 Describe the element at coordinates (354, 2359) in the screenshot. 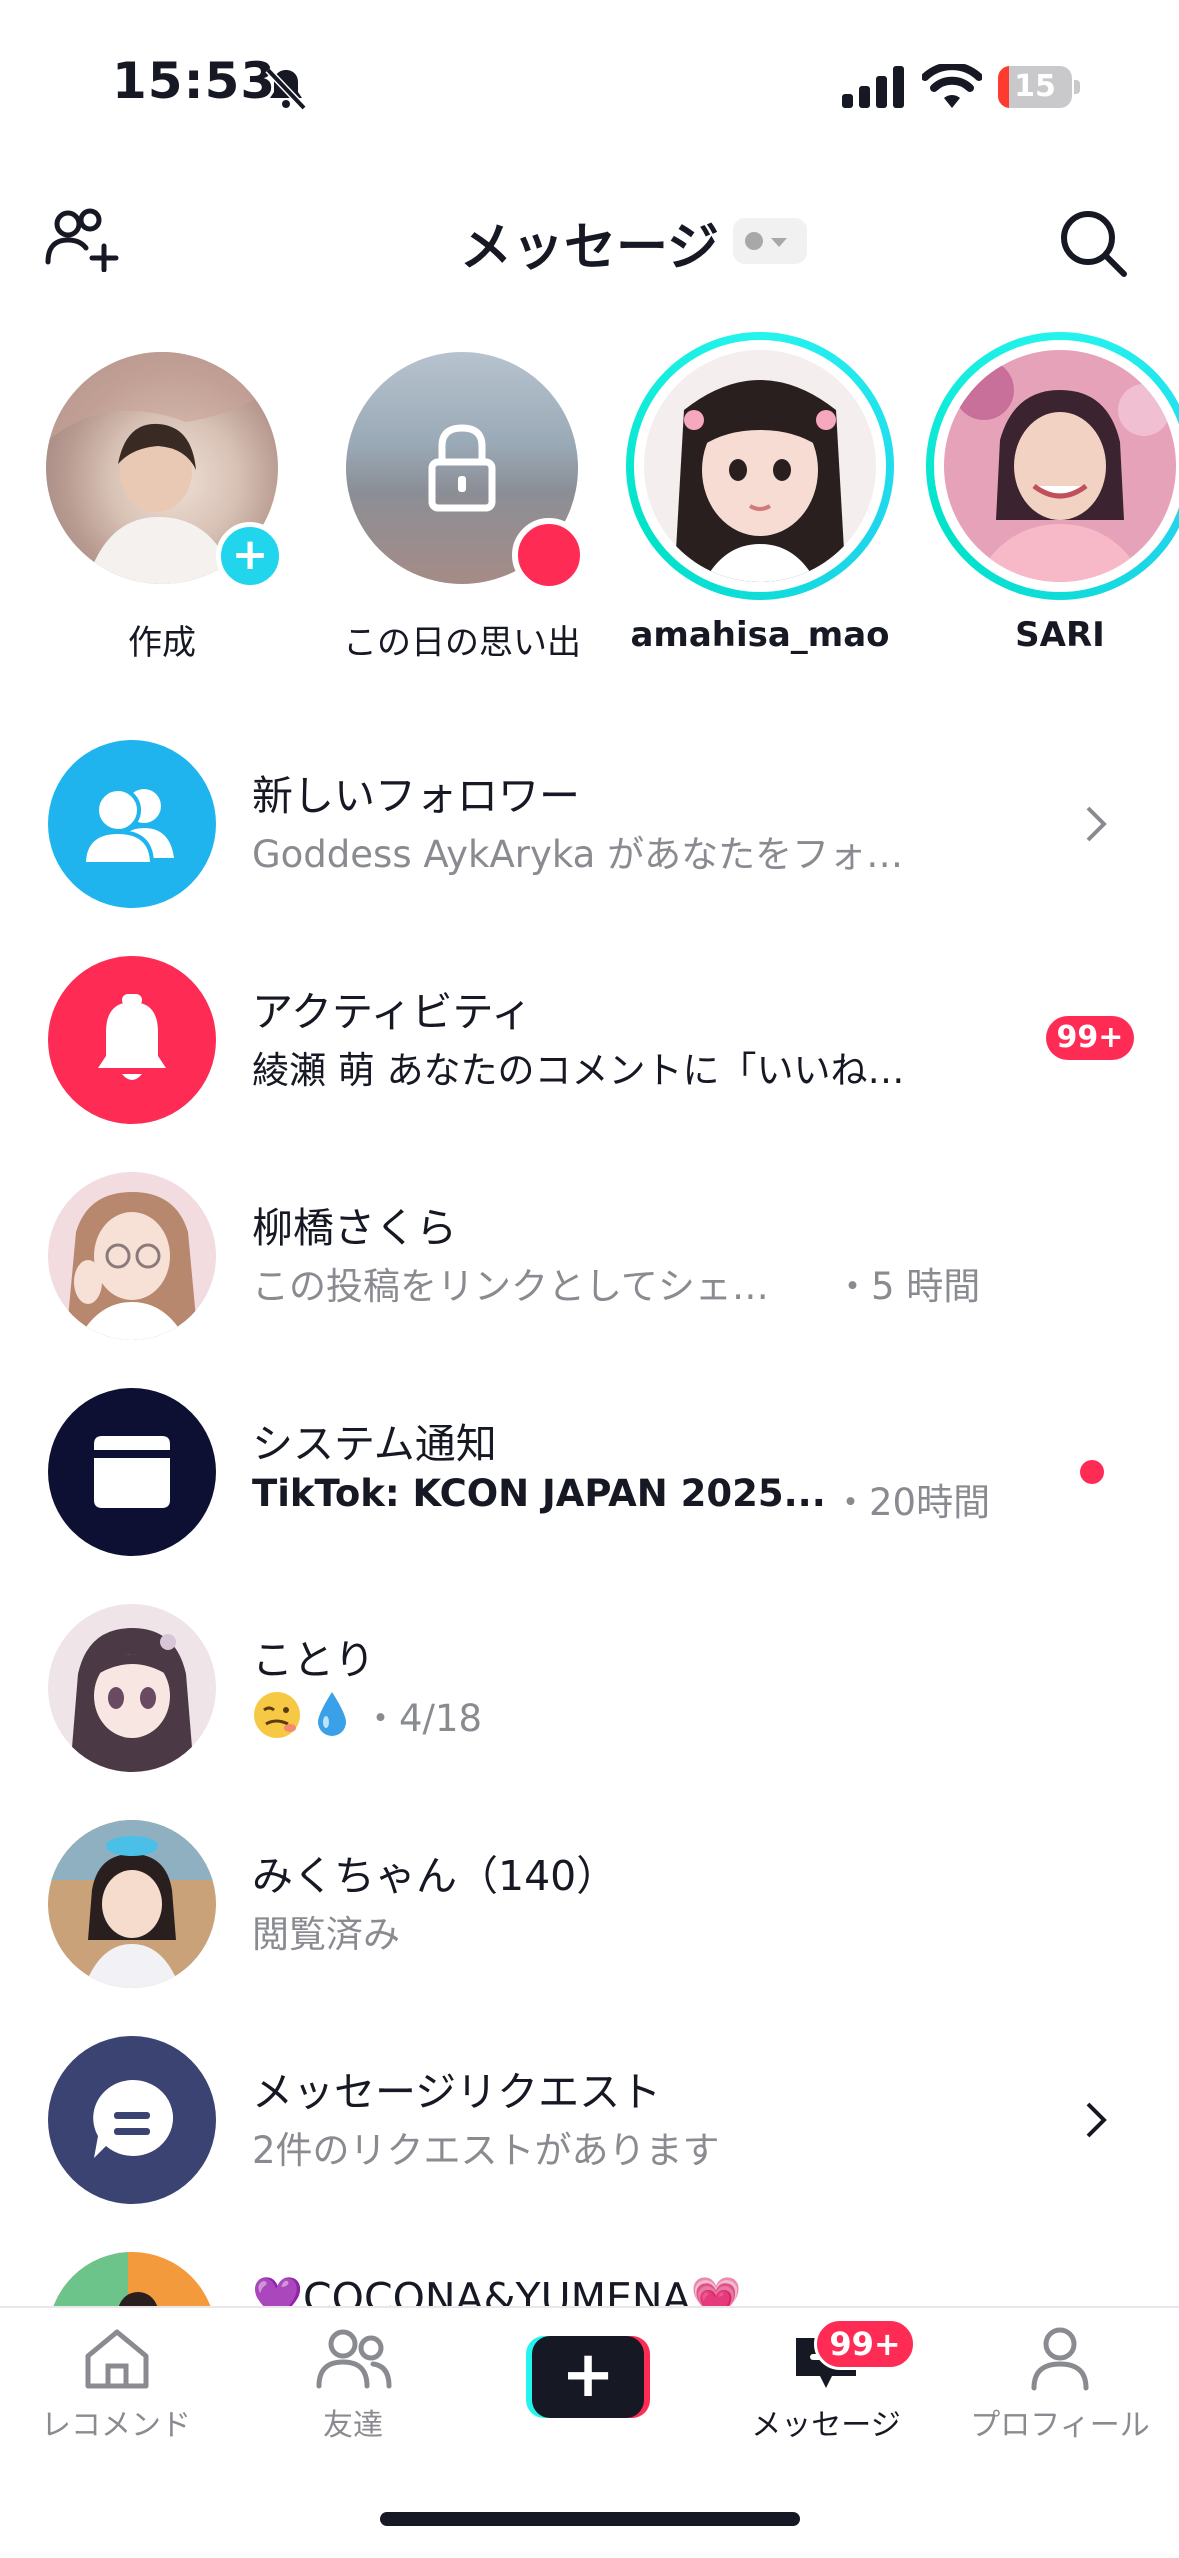

I see `friends-icon` at that location.